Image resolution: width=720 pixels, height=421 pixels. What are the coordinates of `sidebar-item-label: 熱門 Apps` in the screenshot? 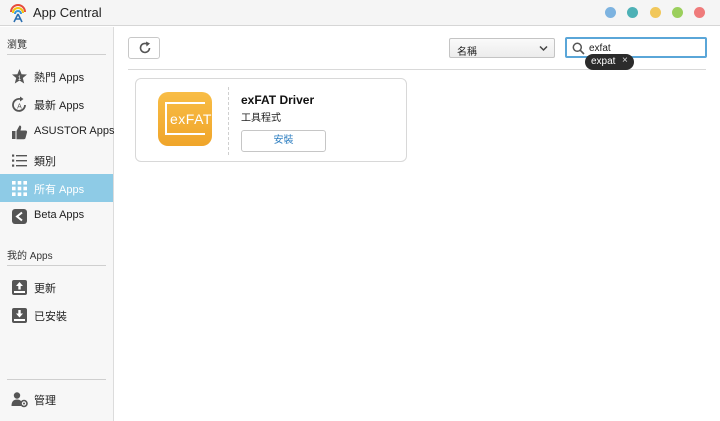 It's located at (59, 78).